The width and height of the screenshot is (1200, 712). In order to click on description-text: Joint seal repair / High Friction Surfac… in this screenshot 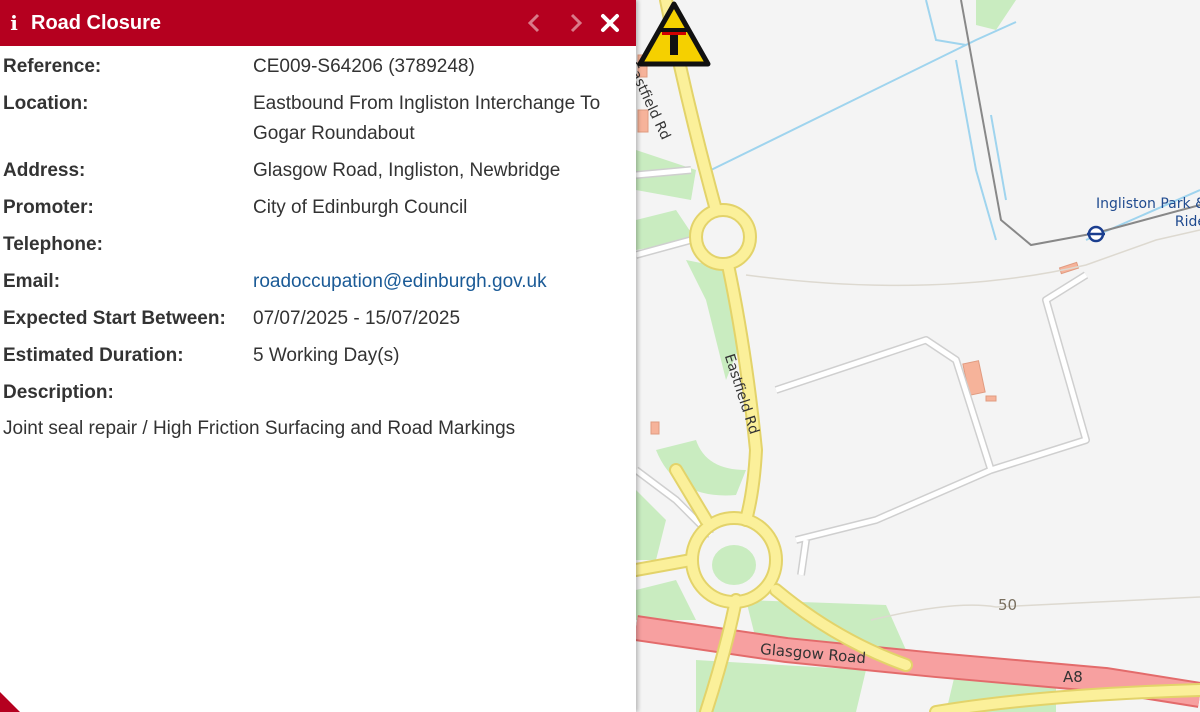, I will do `click(259, 428)`.